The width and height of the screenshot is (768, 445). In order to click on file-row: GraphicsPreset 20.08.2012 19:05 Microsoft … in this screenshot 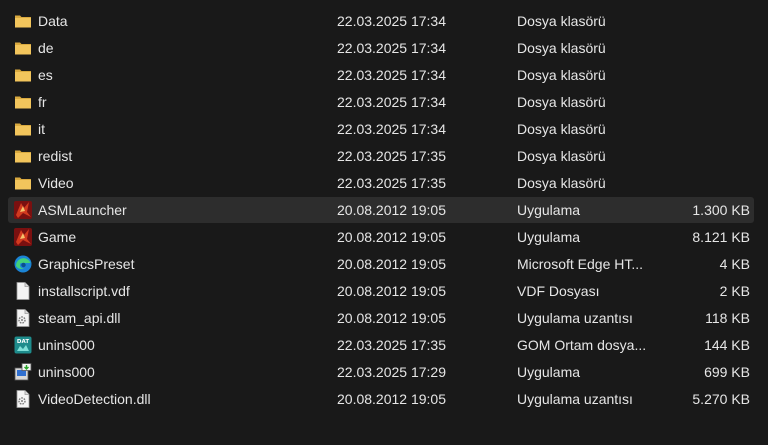, I will do `click(381, 264)`.